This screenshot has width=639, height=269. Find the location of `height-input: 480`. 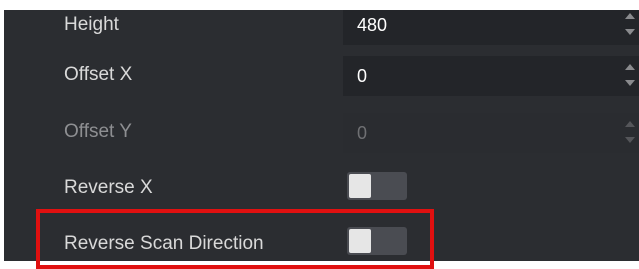

height-input: 480 is located at coordinates (491, 25).